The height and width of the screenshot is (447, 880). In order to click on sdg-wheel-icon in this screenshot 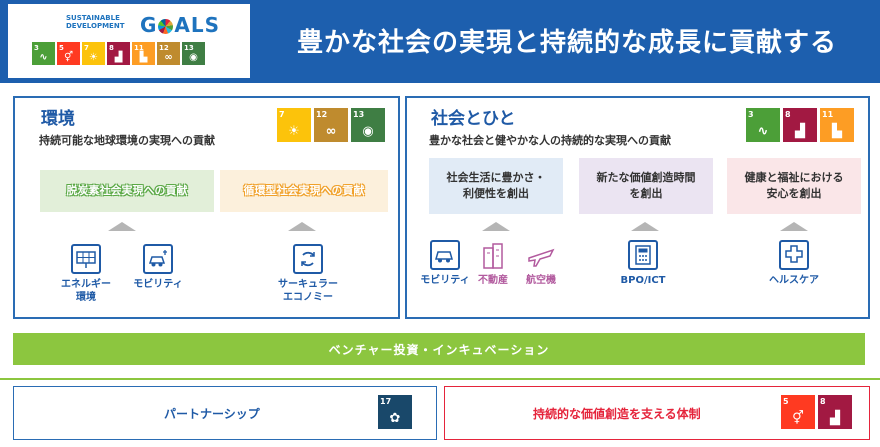, I will do `click(166, 26)`.